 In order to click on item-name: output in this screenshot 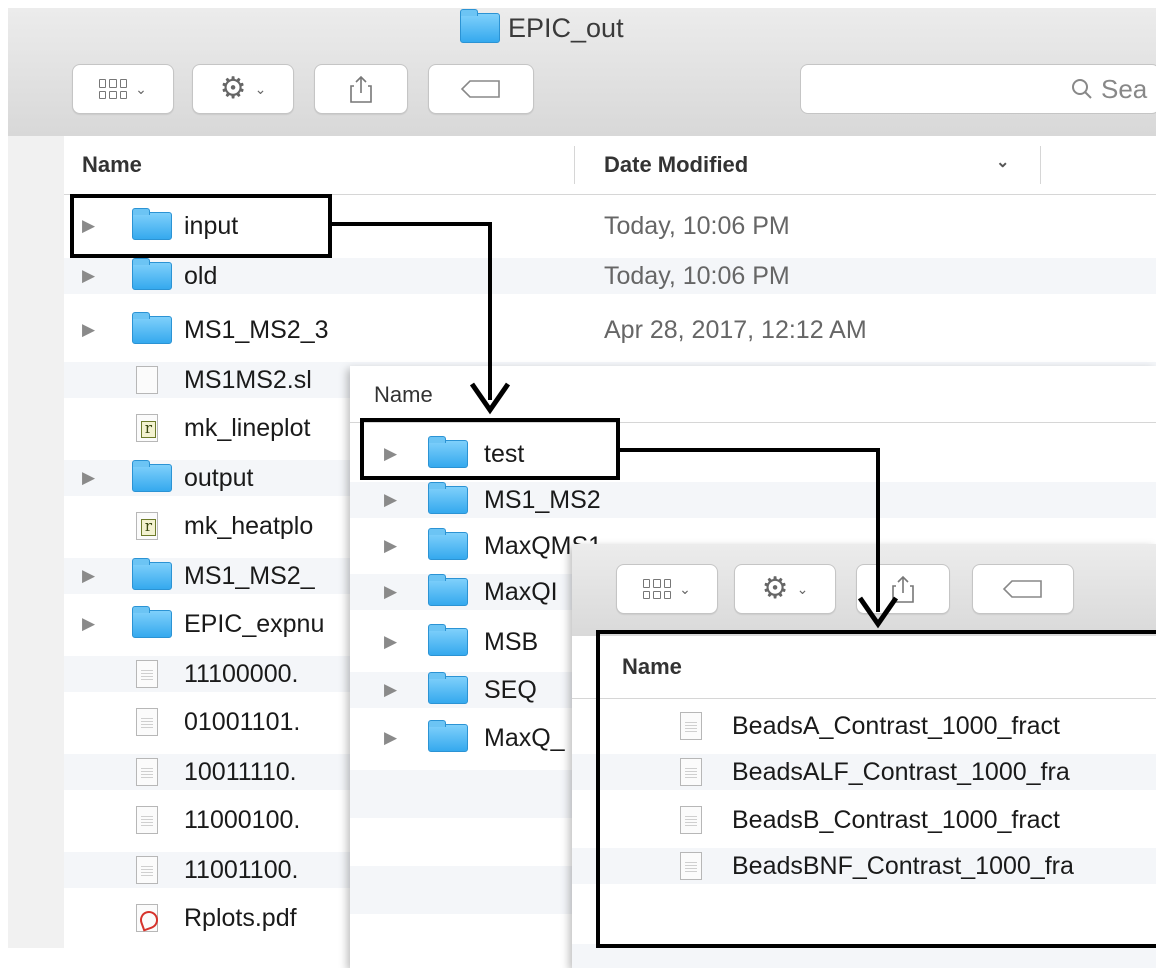, I will do `click(219, 477)`.